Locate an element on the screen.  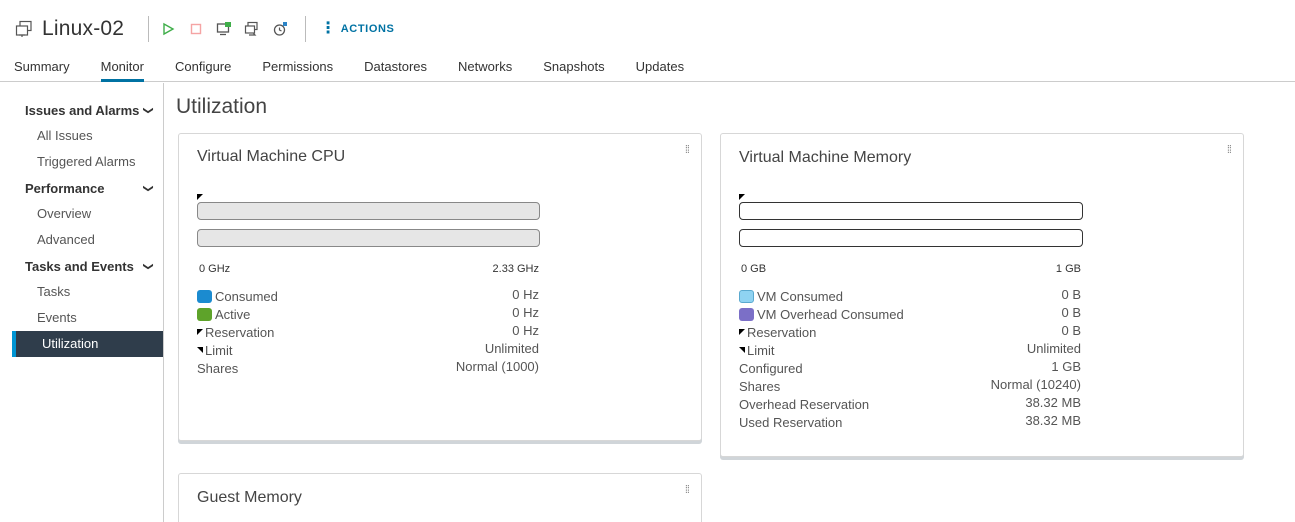
row-label: Used Reservation is located at coordinates (791, 422).